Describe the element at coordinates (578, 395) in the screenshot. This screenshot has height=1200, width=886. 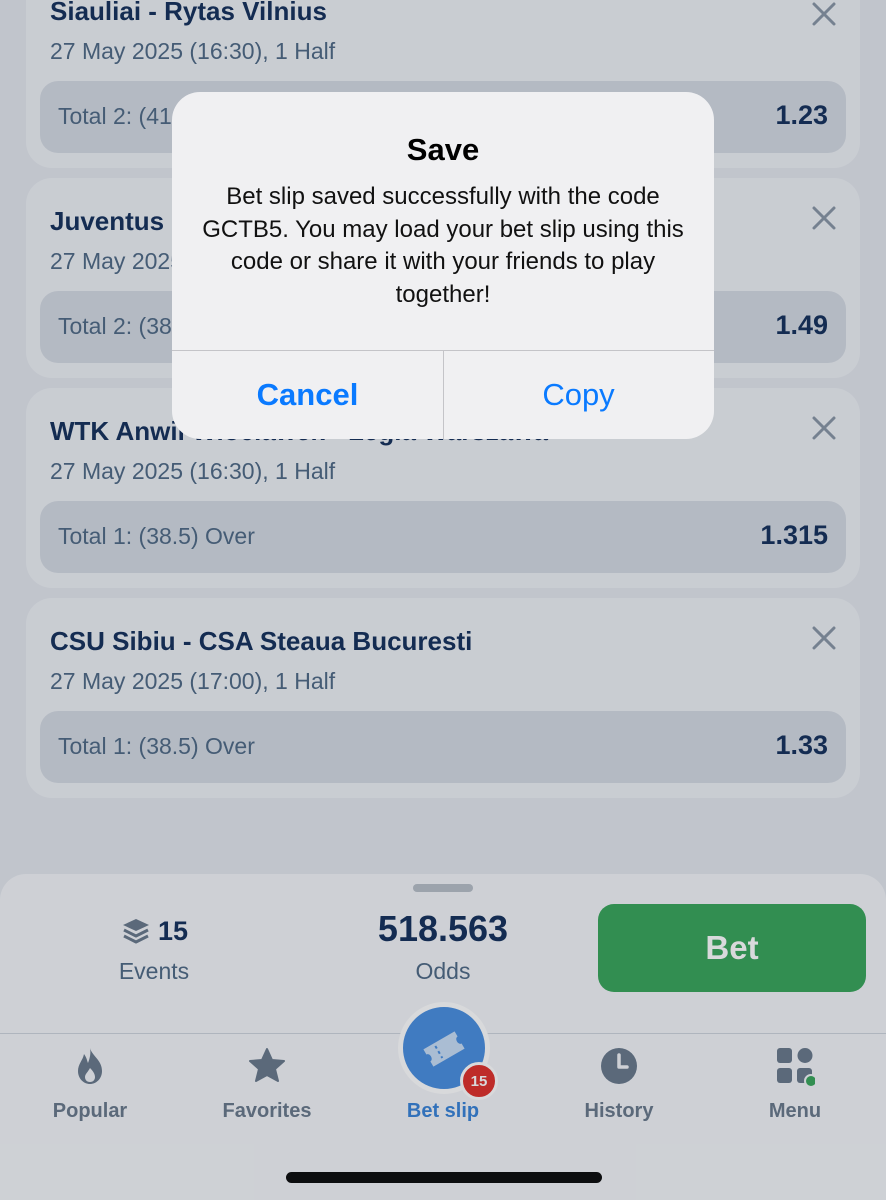
I see `copy-button: Copy` at that location.